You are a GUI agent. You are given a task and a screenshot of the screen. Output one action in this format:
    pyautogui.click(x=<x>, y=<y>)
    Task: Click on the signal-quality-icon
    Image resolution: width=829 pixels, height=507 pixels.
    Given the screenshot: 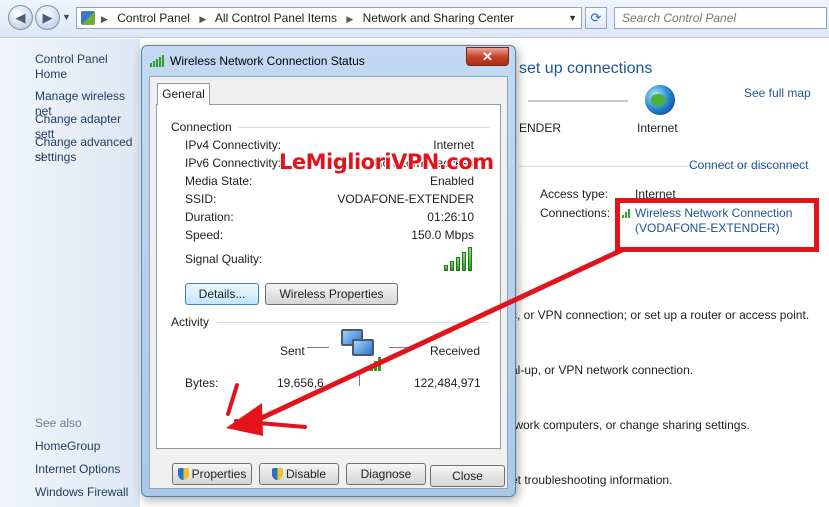 What is the action you would take?
    pyautogui.click(x=460, y=259)
    